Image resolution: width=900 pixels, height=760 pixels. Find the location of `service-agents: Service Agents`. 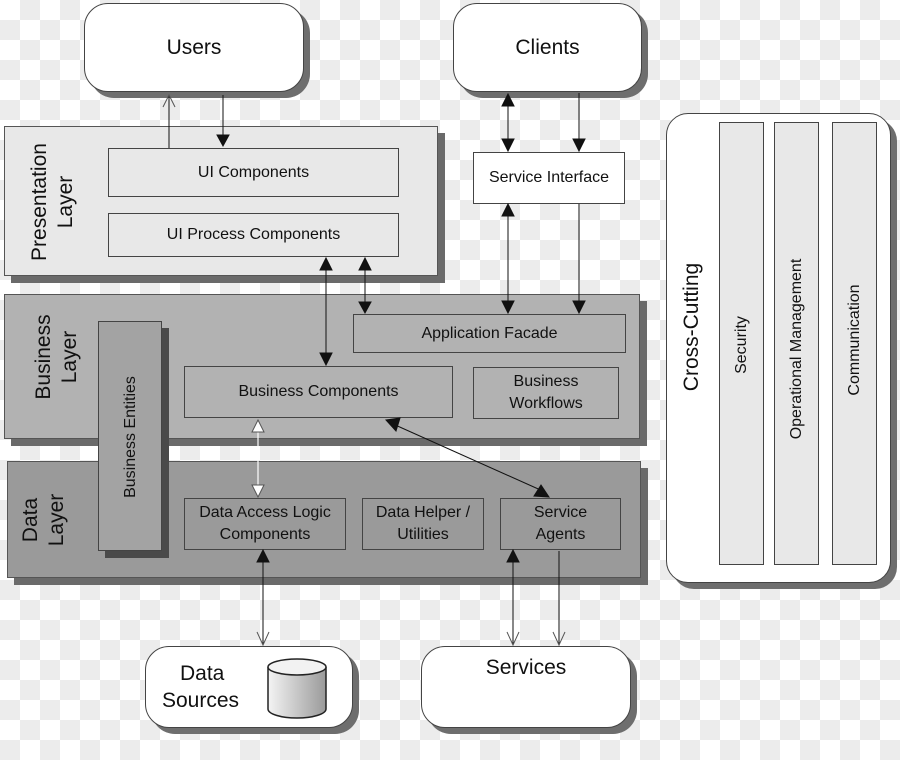

service-agents: Service Agents is located at coordinates (560, 524).